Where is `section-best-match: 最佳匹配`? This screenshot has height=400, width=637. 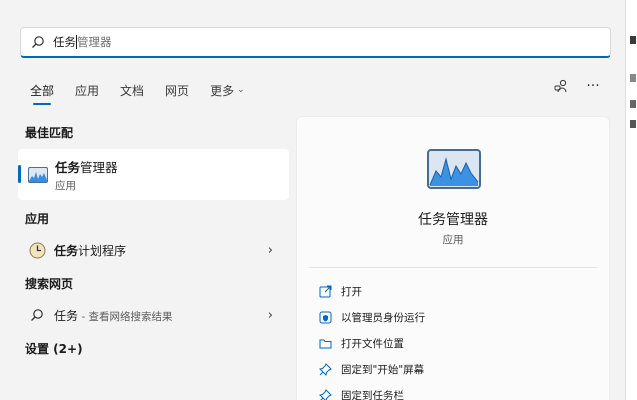
section-best-match: 最佳匹配 is located at coordinates (49, 133).